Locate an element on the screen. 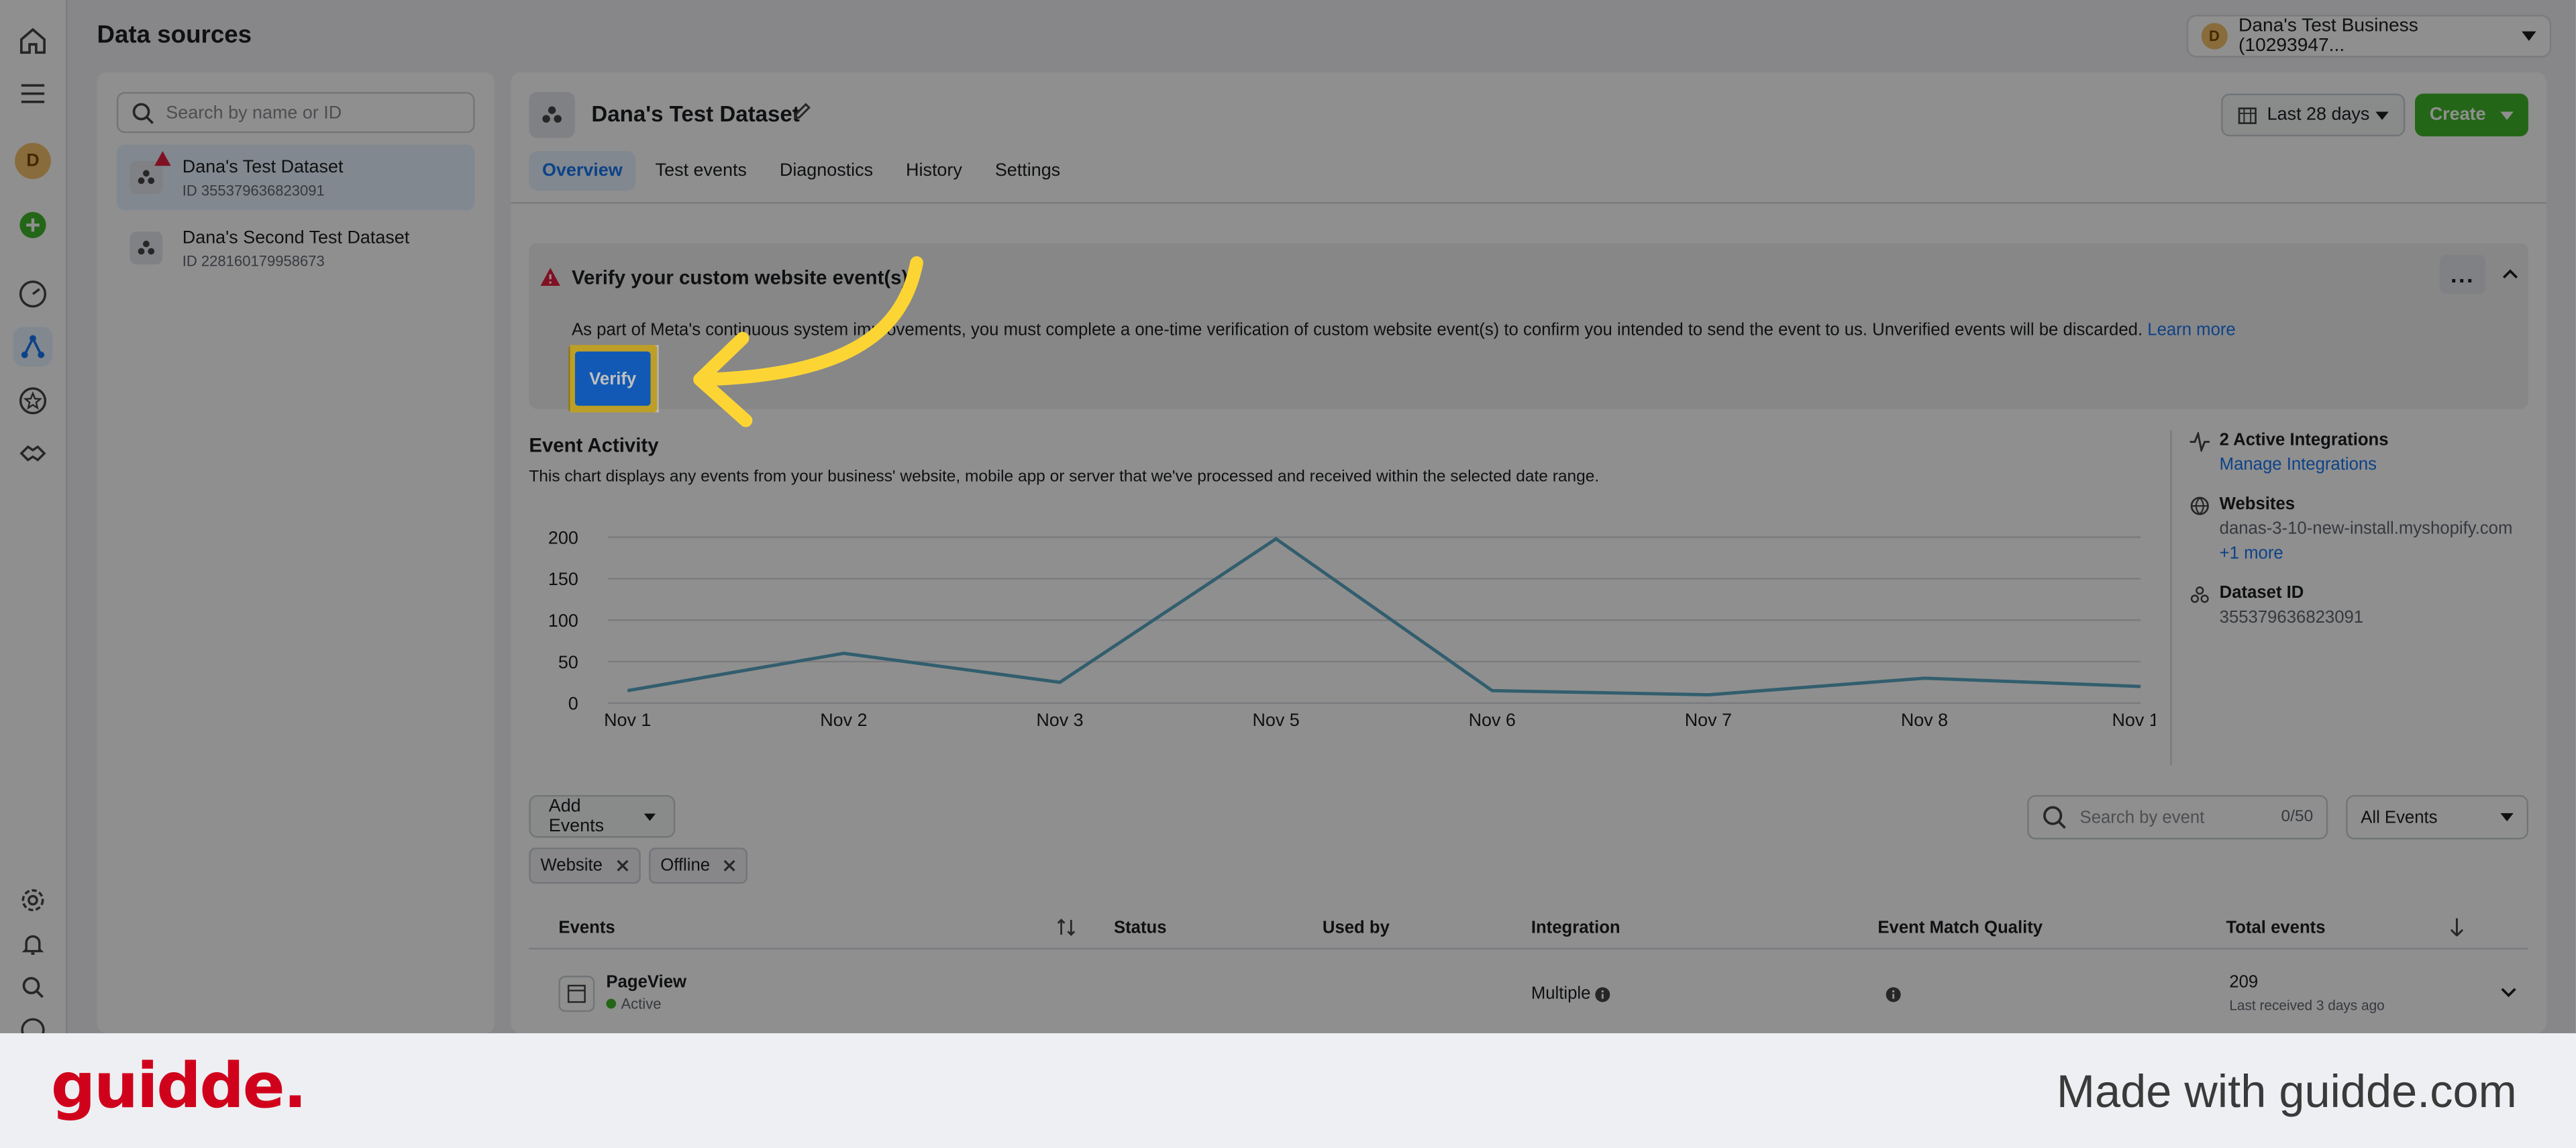 This screenshot has width=2576, height=1148. tab-diagnostics: Diagnostics is located at coordinates (826, 171).